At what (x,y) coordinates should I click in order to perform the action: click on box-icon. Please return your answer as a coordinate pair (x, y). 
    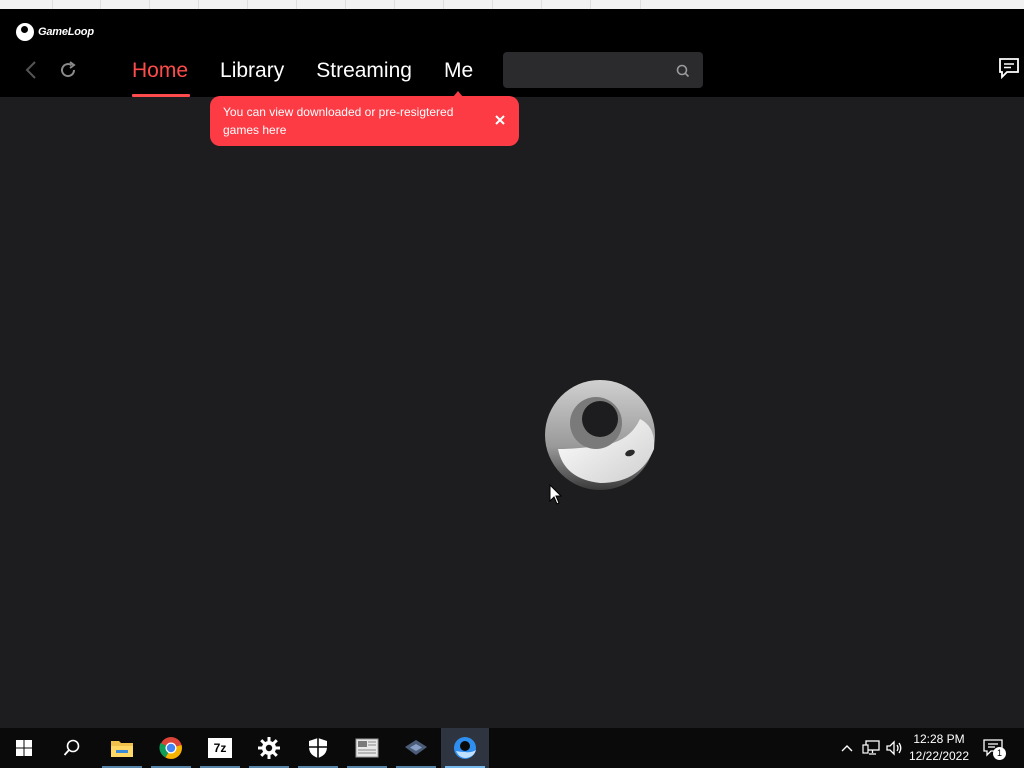
    Looking at the image, I should click on (416, 747).